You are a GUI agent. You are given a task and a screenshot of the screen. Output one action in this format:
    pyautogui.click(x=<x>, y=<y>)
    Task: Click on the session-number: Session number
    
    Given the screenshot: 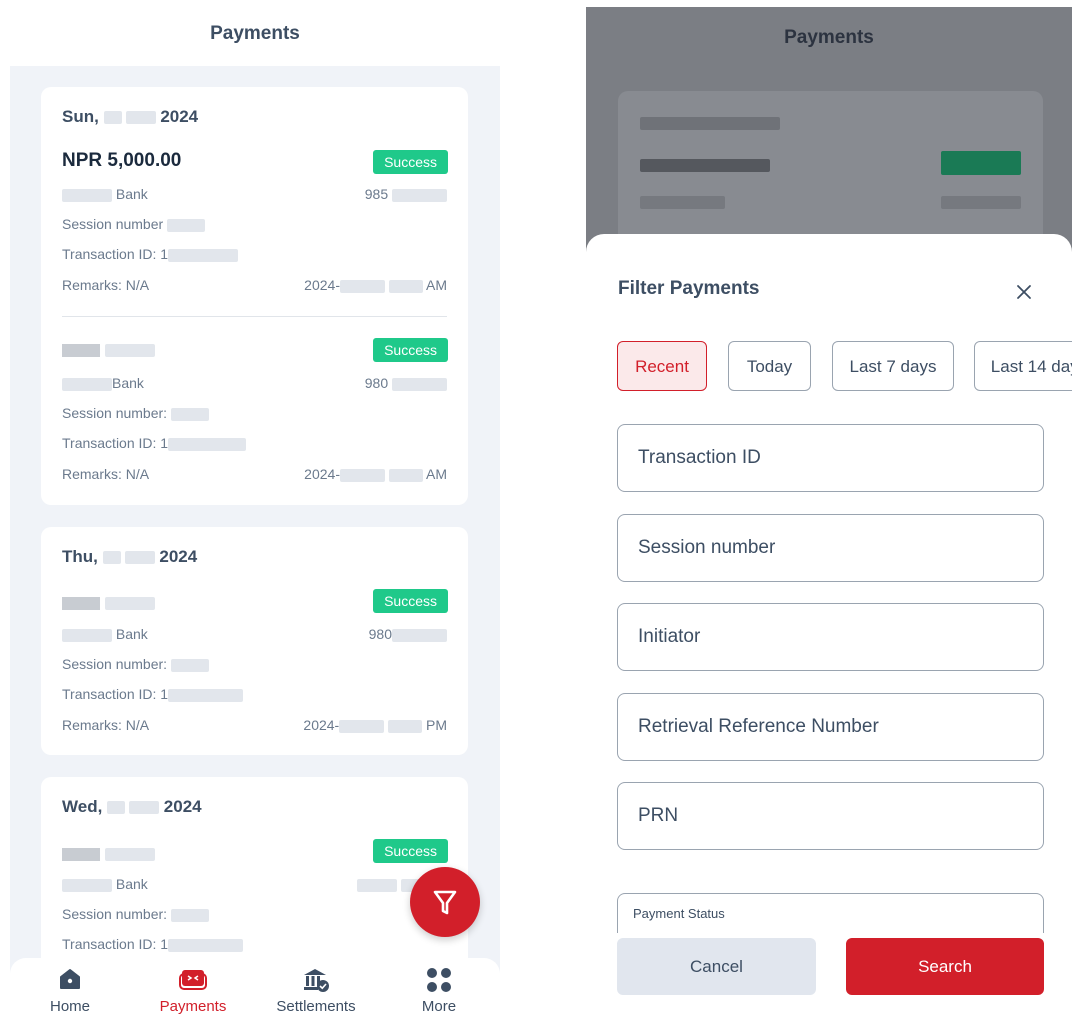 What is the action you would take?
    pyautogui.click(x=134, y=224)
    